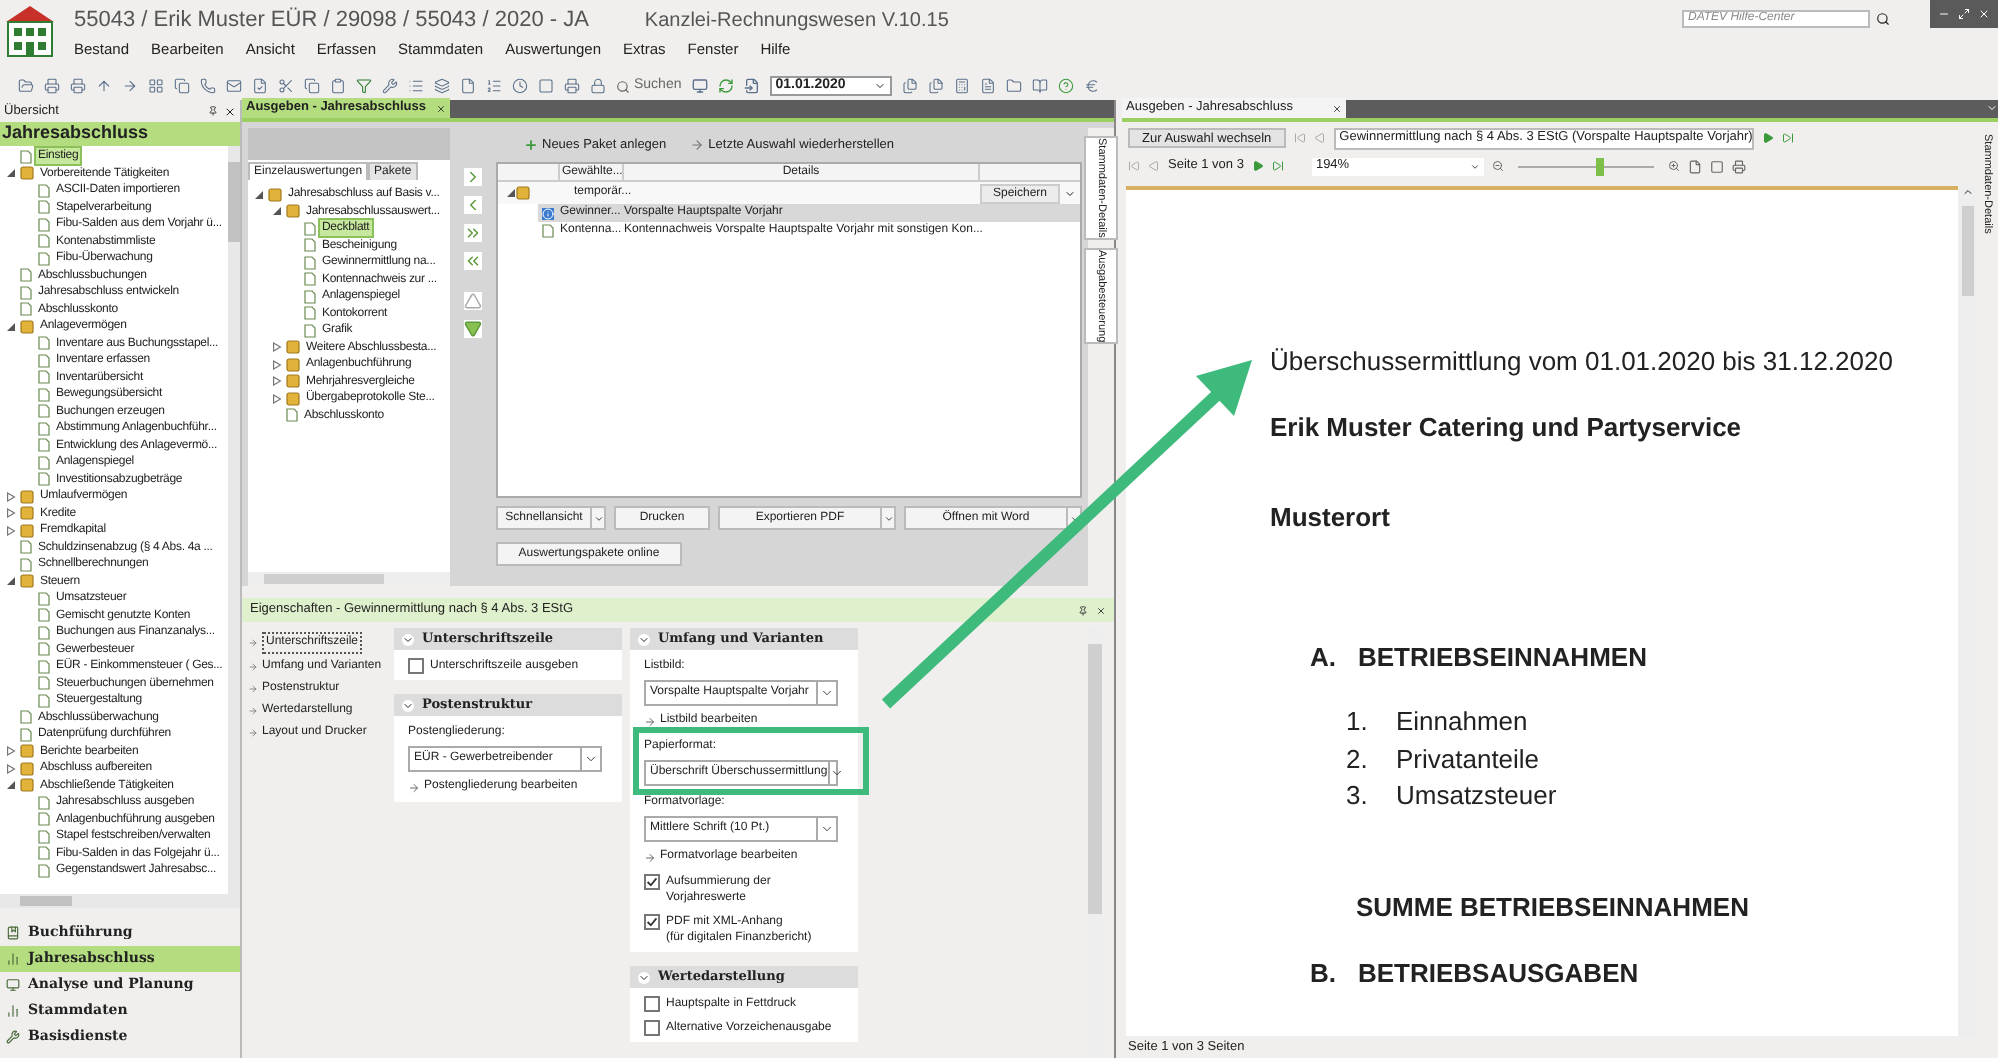  What do you see at coordinates (234, 86) in the screenshot?
I see `envelope-icon` at bounding box center [234, 86].